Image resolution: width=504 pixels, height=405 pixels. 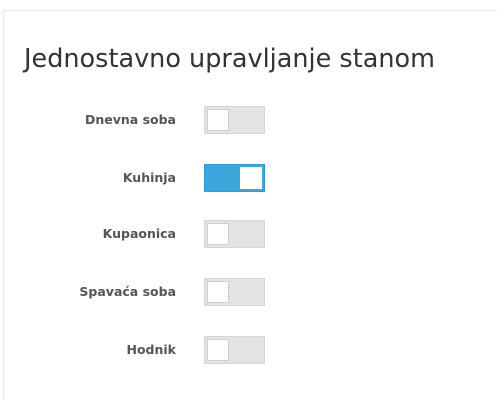 What do you see at coordinates (234, 234) in the screenshot?
I see `room-toggle-kupaonica` at bounding box center [234, 234].